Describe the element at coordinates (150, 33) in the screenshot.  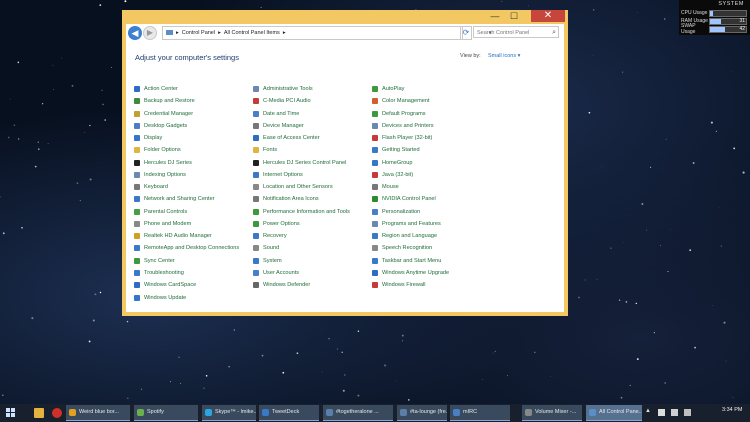
I see `forward-button: ▶` at that location.